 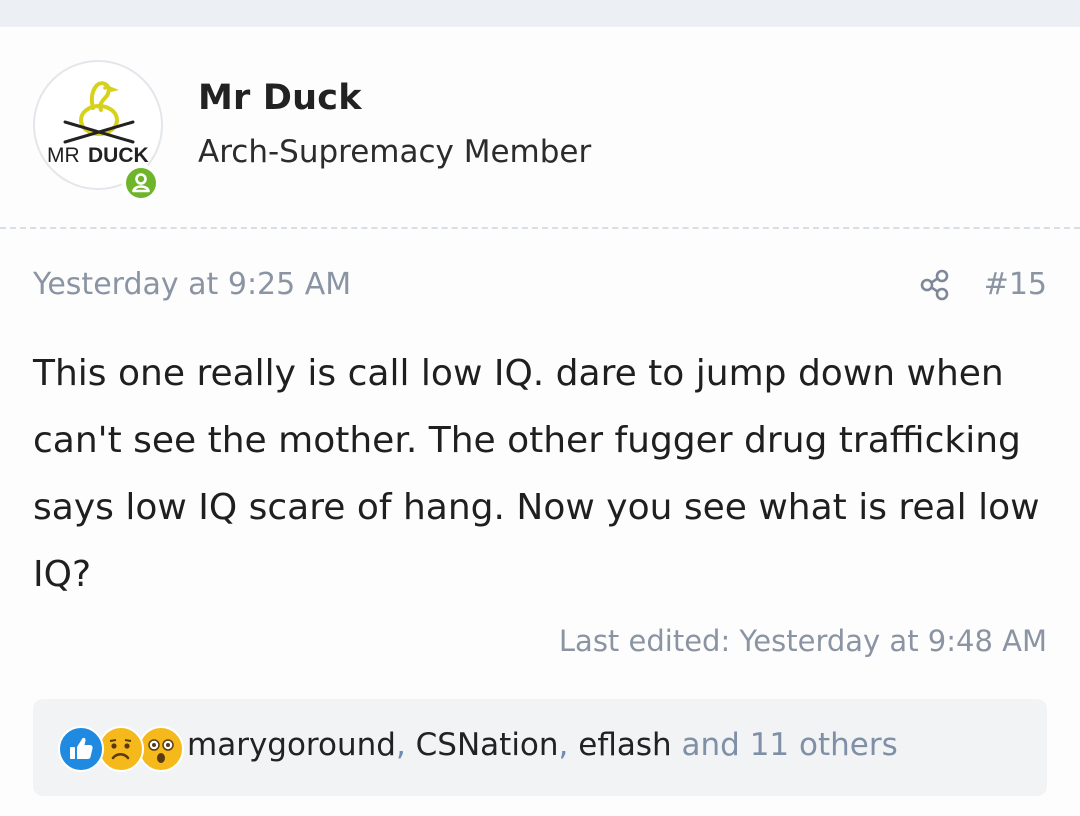 What do you see at coordinates (790, 745) in the screenshot?
I see `reaction-others-link: and 11 others` at bounding box center [790, 745].